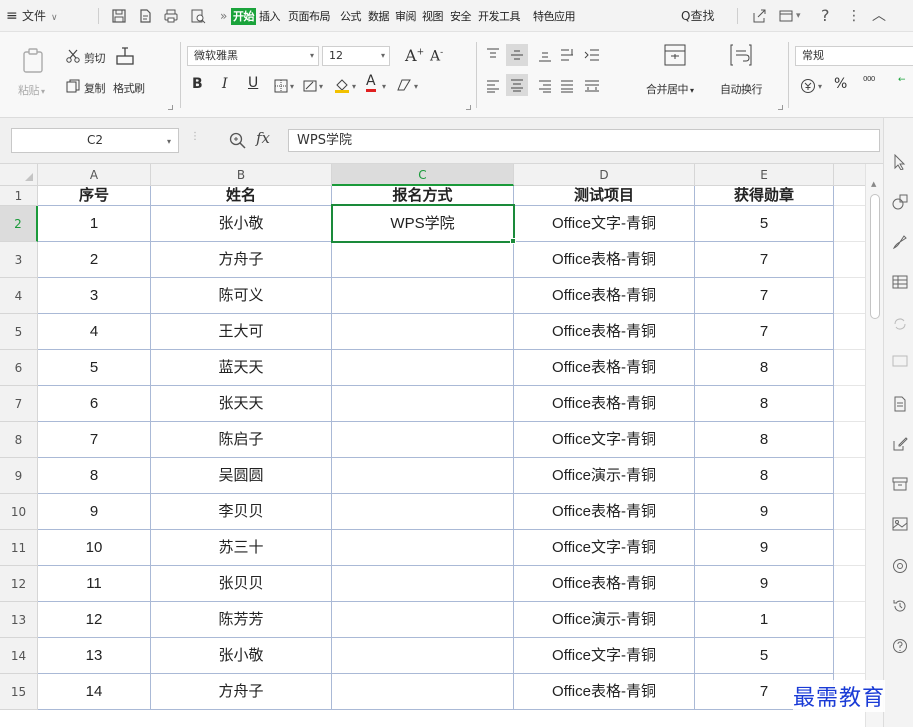 The width and height of the screenshot is (913, 727). Describe the element at coordinates (237, 140) in the screenshot. I see `zoom-formula-icon` at that location.